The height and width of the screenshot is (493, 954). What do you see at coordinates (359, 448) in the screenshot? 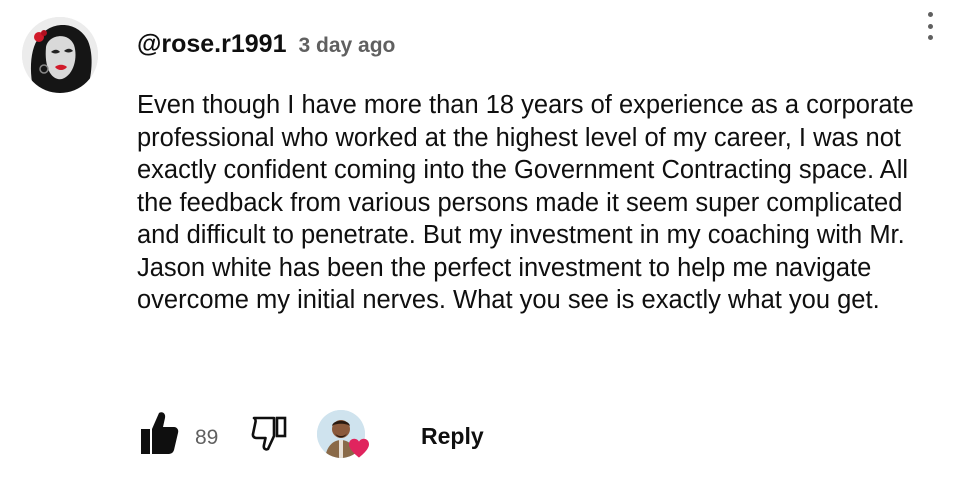
I see `heart-icon` at bounding box center [359, 448].